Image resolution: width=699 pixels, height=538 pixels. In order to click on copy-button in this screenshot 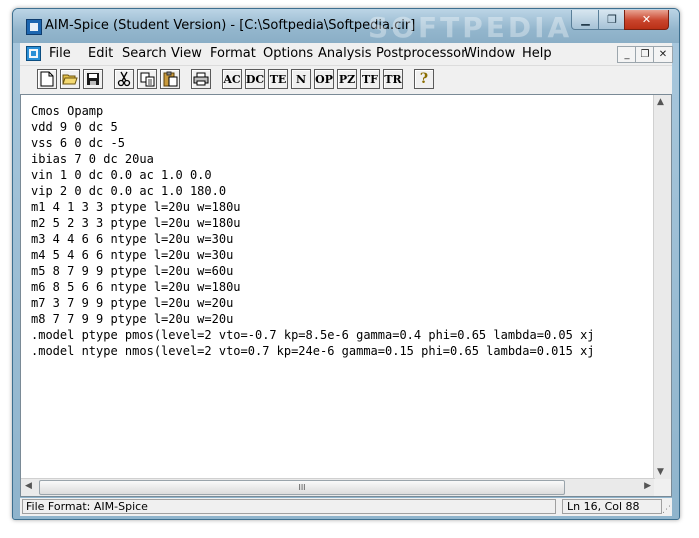, I will do `click(147, 79)`.